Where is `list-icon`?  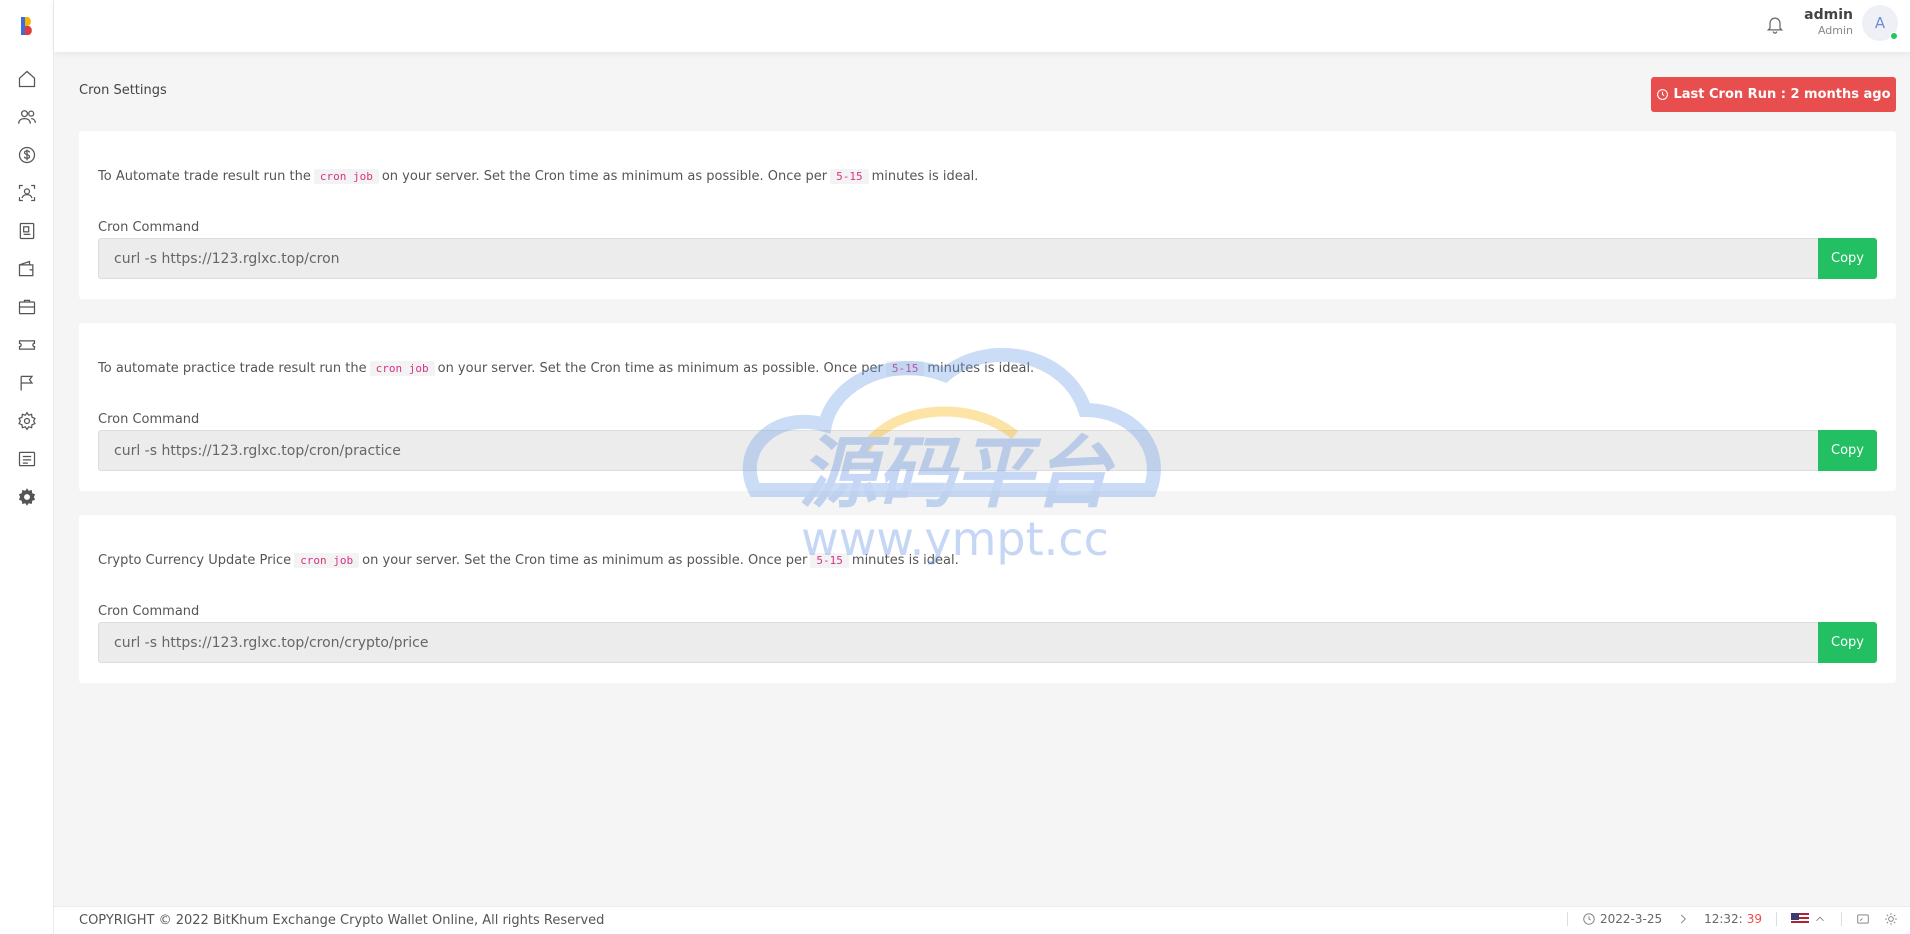
list-icon is located at coordinates (26, 459).